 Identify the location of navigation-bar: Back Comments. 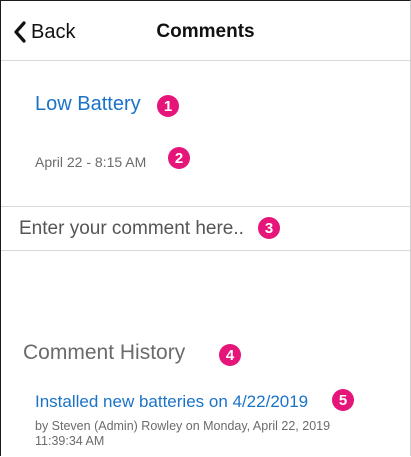
(205, 31).